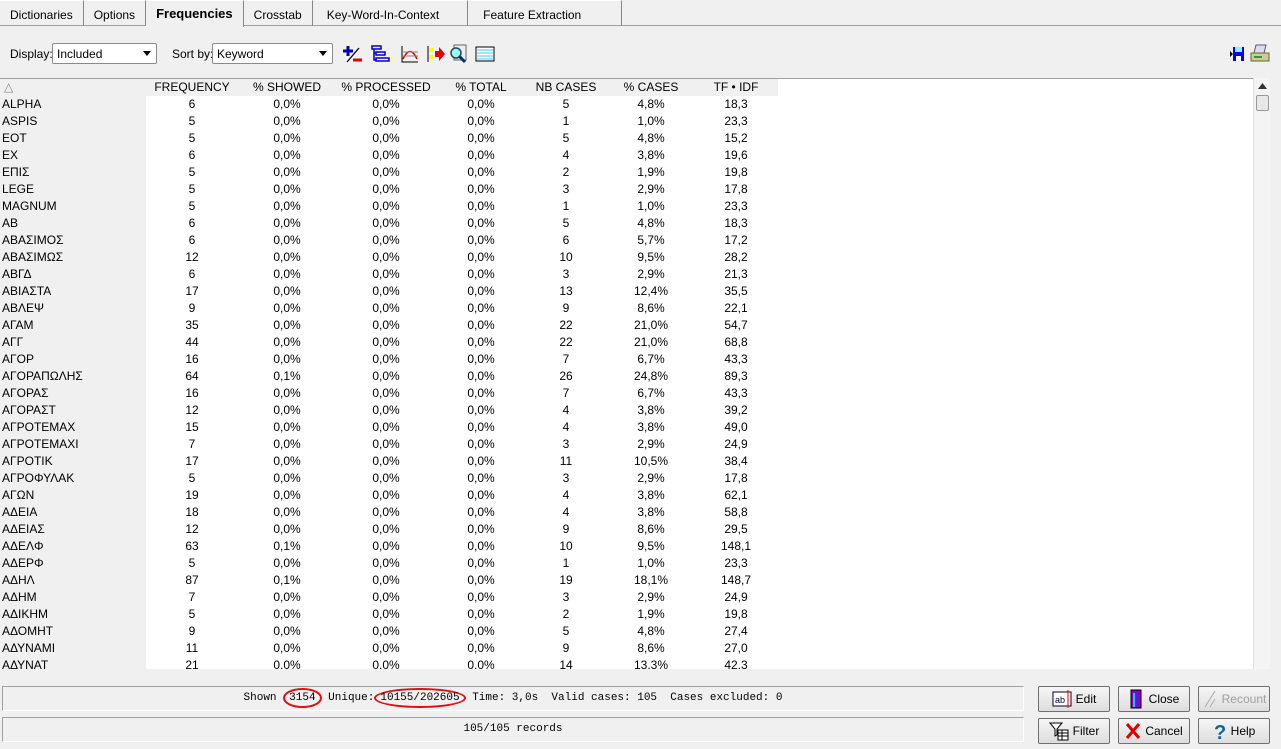 The width and height of the screenshot is (1281, 749). What do you see at coordinates (390, 648) in the screenshot?
I see `table-row: ΑΔΥΝΑΜΙ 11 0,0% 0,0% 0,0% 9 8,6% 27,0` at bounding box center [390, 648].